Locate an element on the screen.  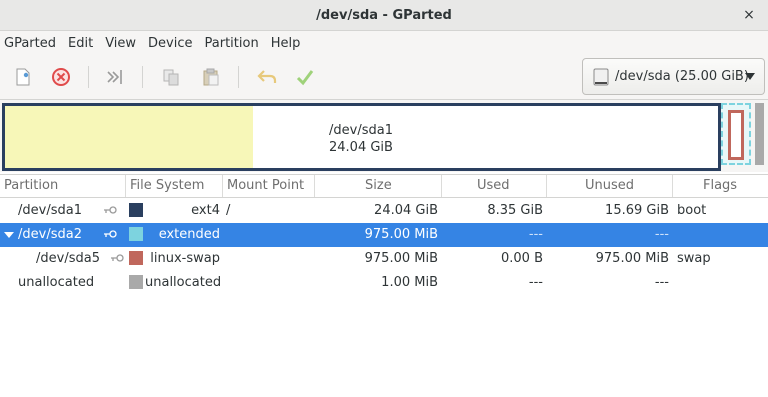
device-selector-label: /dev/sda (25.00 GiB) is located at coordinates (682, 76).